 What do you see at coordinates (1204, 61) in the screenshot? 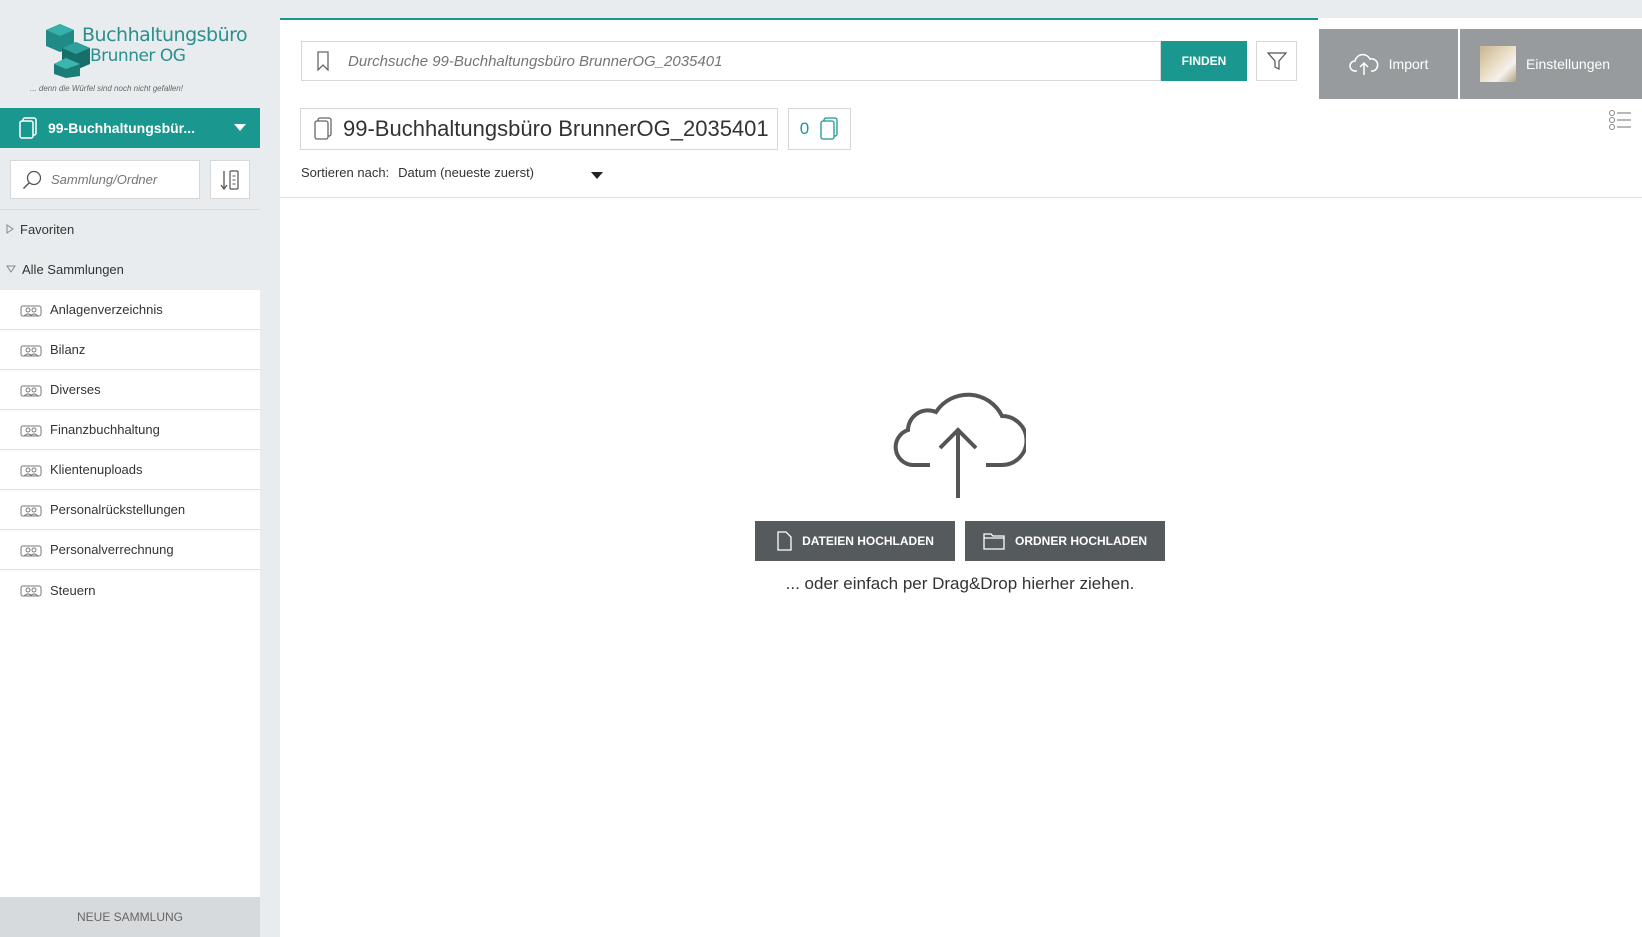
I see `find-button: FINDEN` at bounding box center [1204, 61].